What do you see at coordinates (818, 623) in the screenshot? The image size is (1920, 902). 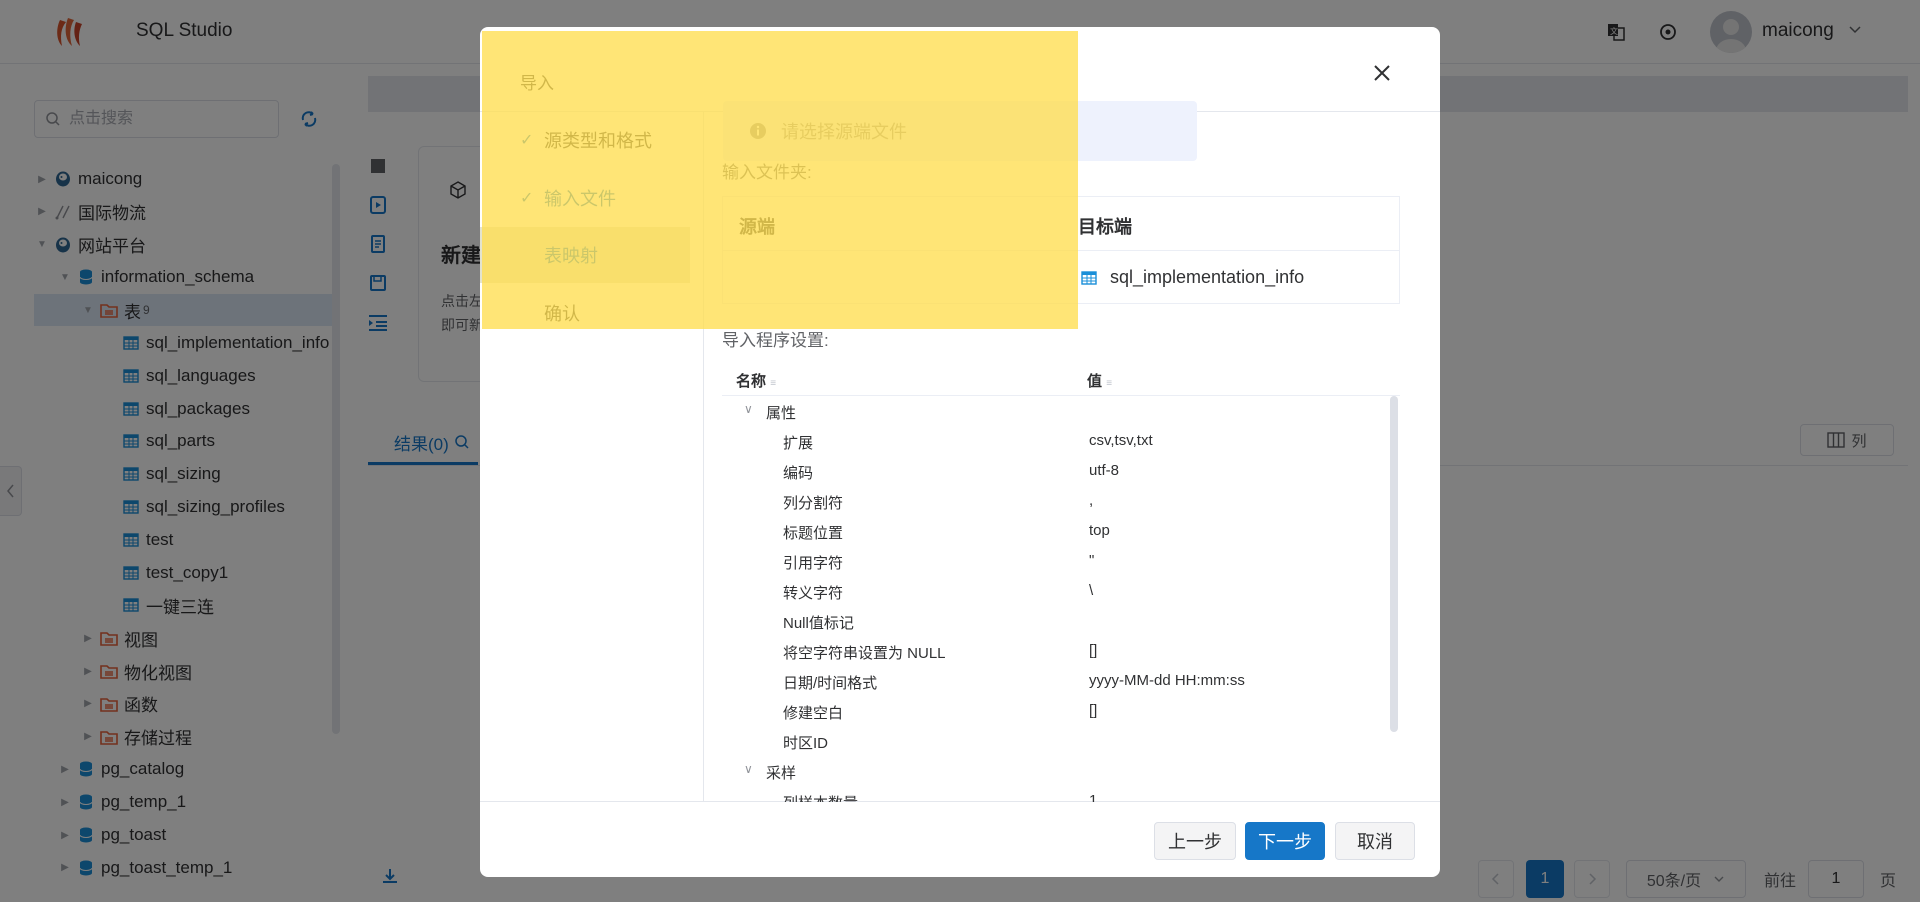 I see `setting-name: Null值标记` at bounding box center [818, 623].